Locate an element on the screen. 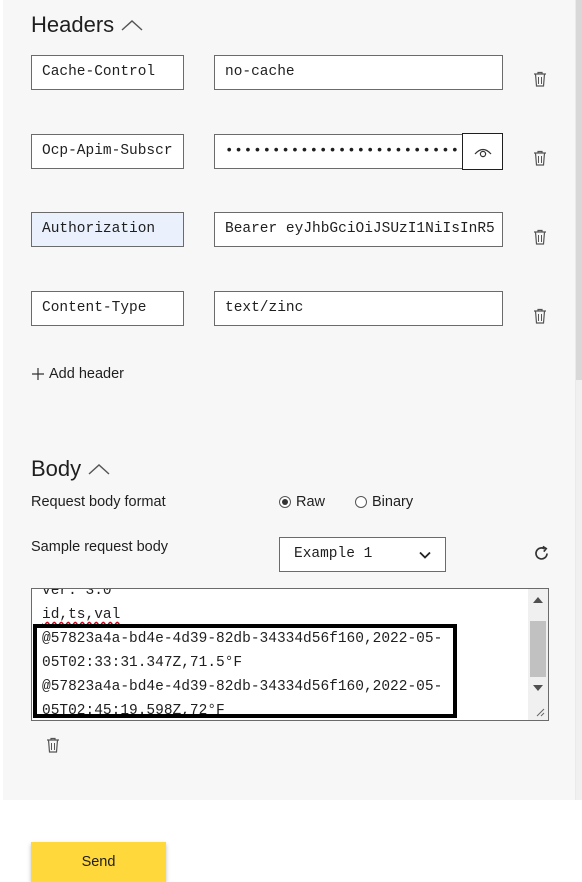 This screenshot has width=582, height=882. raw-radio-label: Raw is located at coordinates (311, 502).